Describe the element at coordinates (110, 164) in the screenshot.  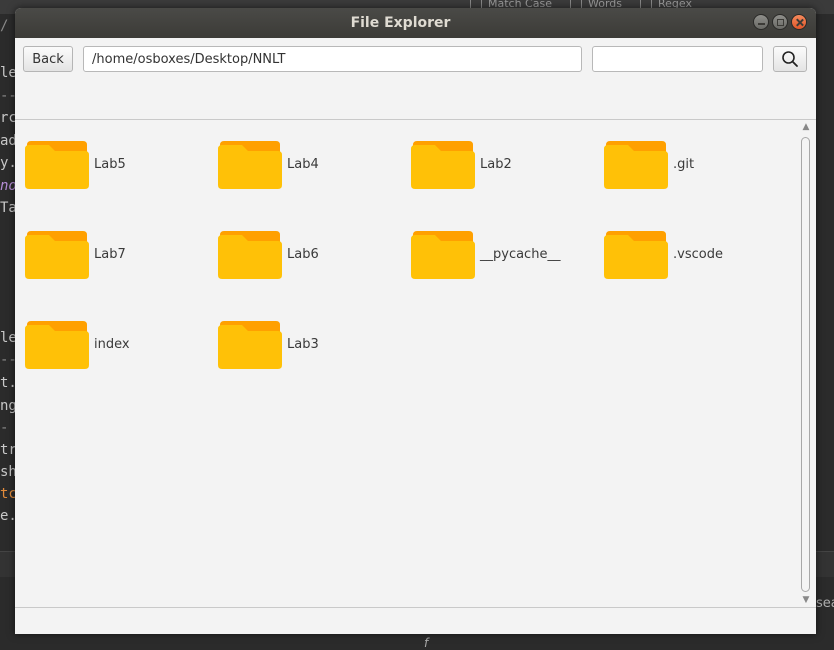
I see `folder-label: Lab5` at that location.